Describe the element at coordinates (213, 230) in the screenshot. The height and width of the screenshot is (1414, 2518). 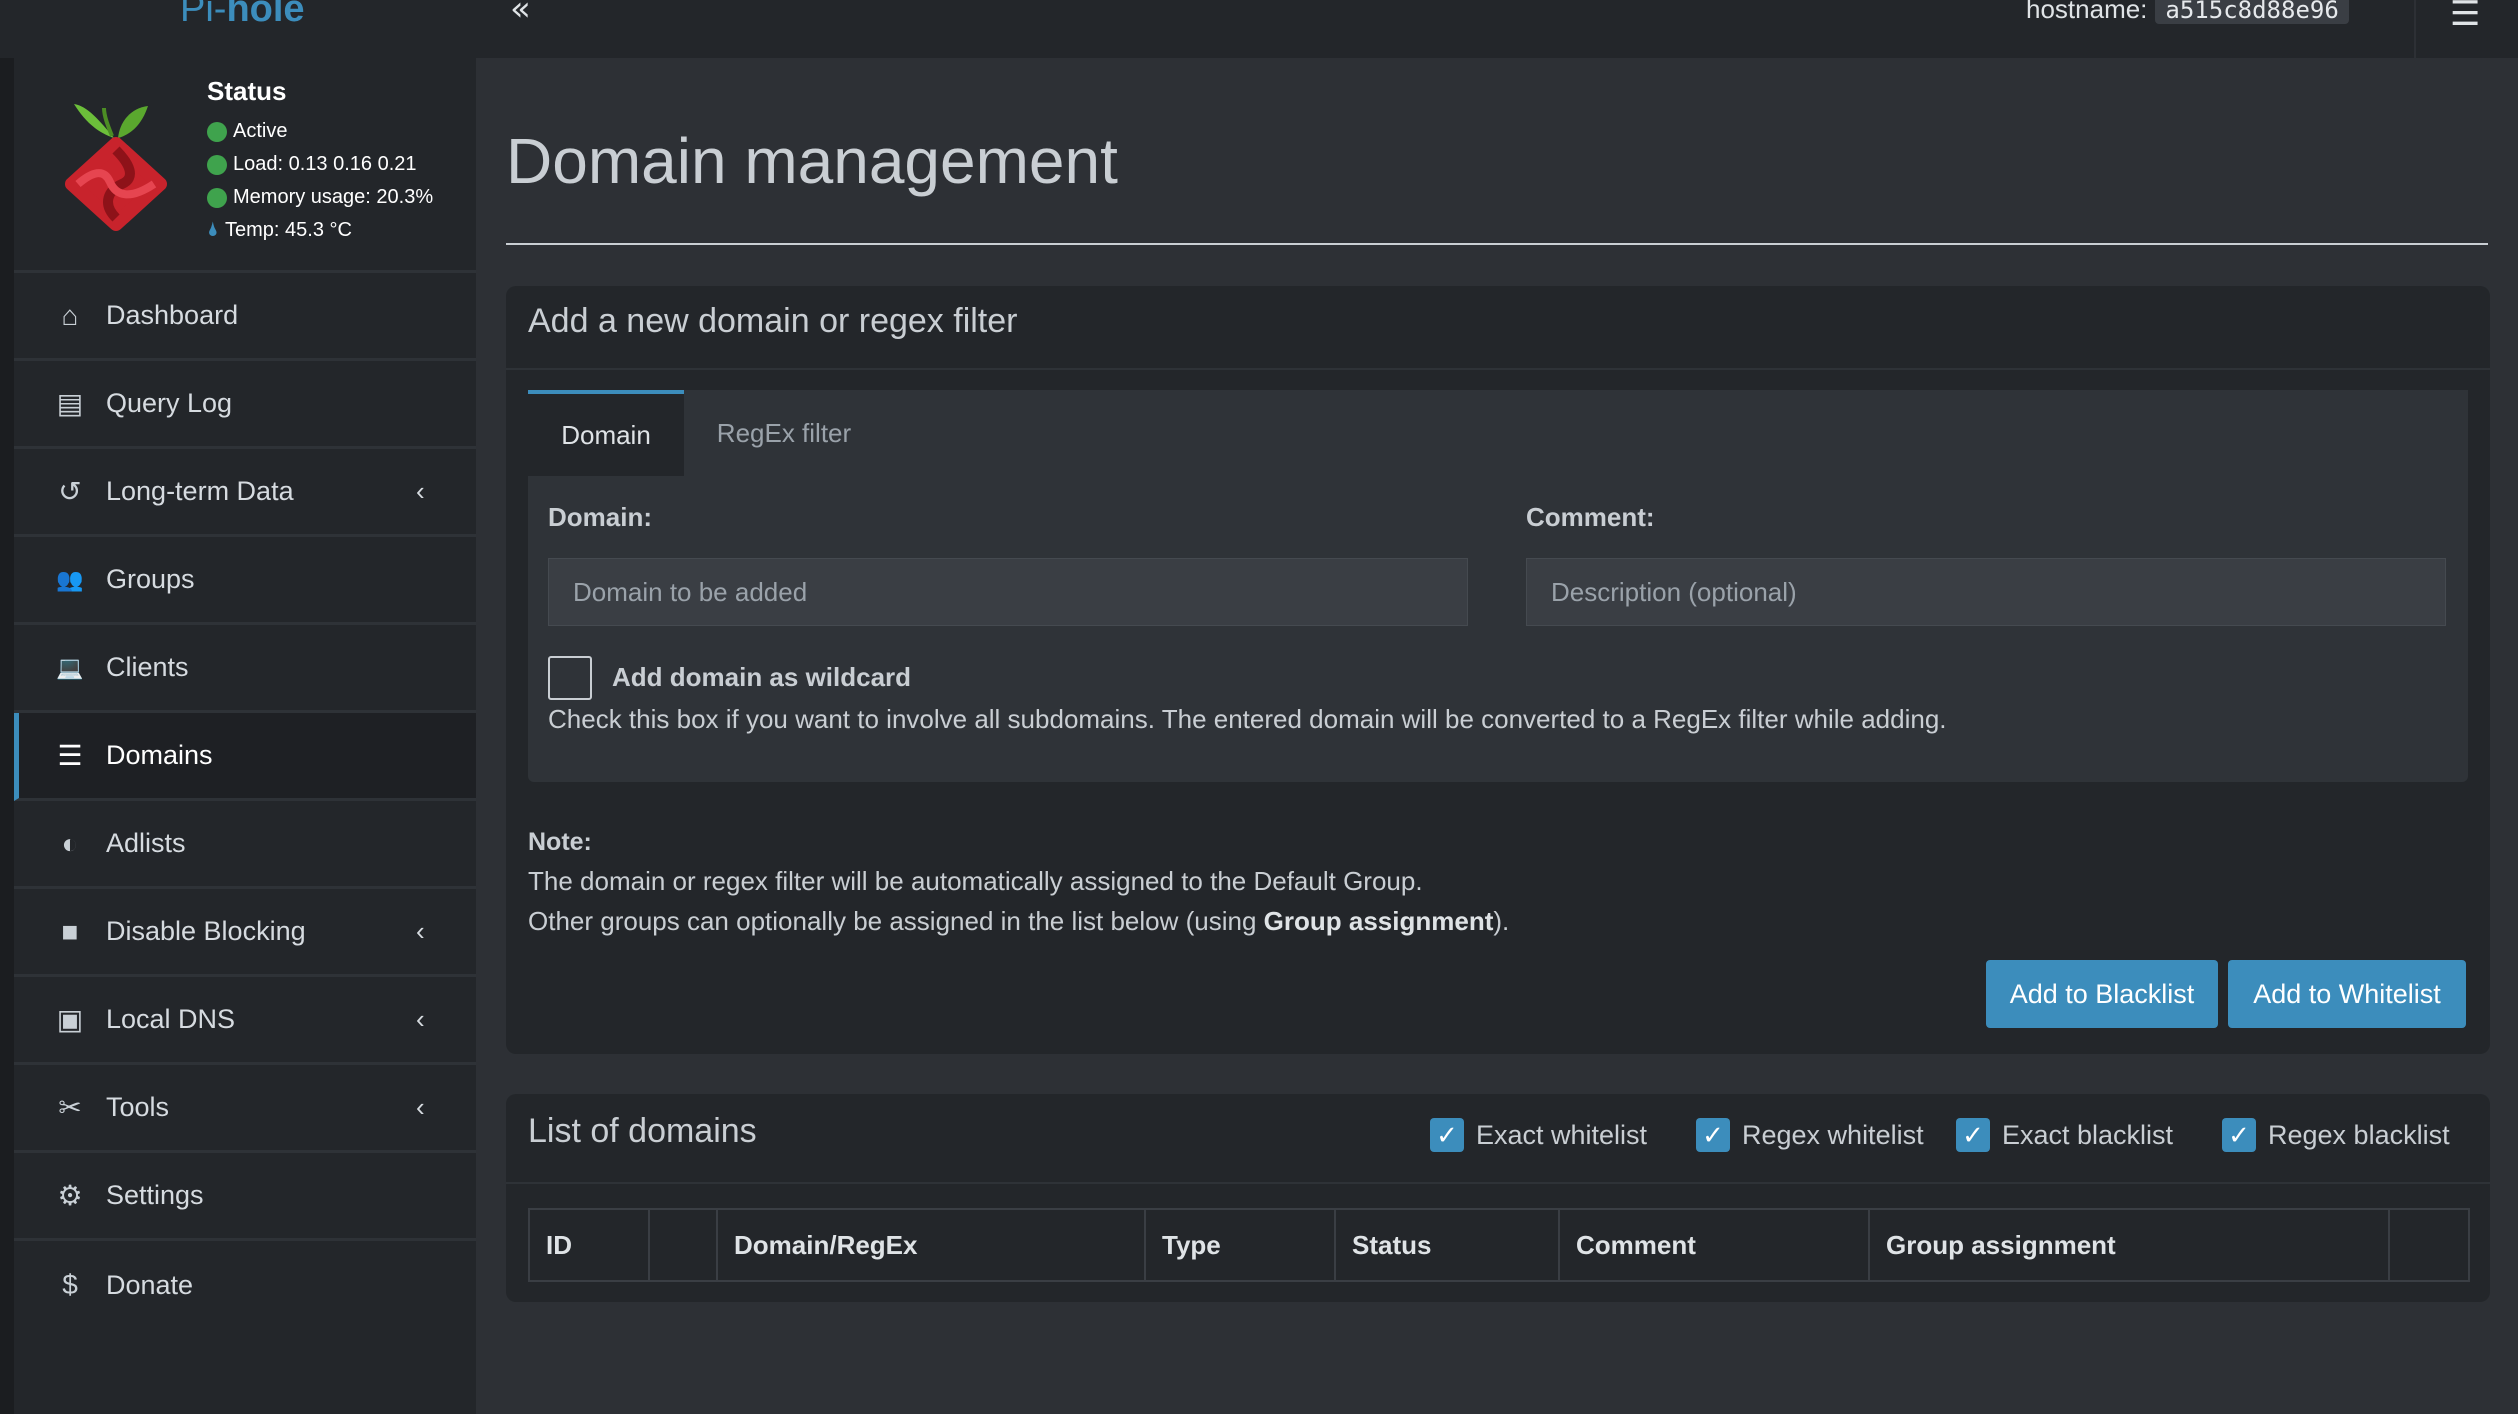
I see `temperature-icon: 🌢` at that location.